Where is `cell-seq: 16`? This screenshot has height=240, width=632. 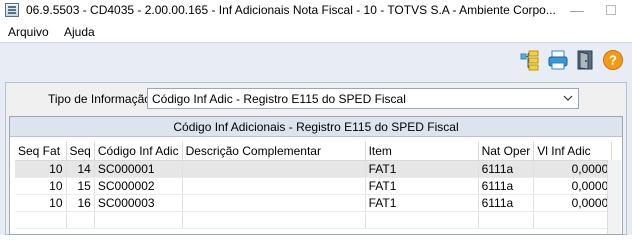
cell-seq: 16 is located at coordinates (80, 203).